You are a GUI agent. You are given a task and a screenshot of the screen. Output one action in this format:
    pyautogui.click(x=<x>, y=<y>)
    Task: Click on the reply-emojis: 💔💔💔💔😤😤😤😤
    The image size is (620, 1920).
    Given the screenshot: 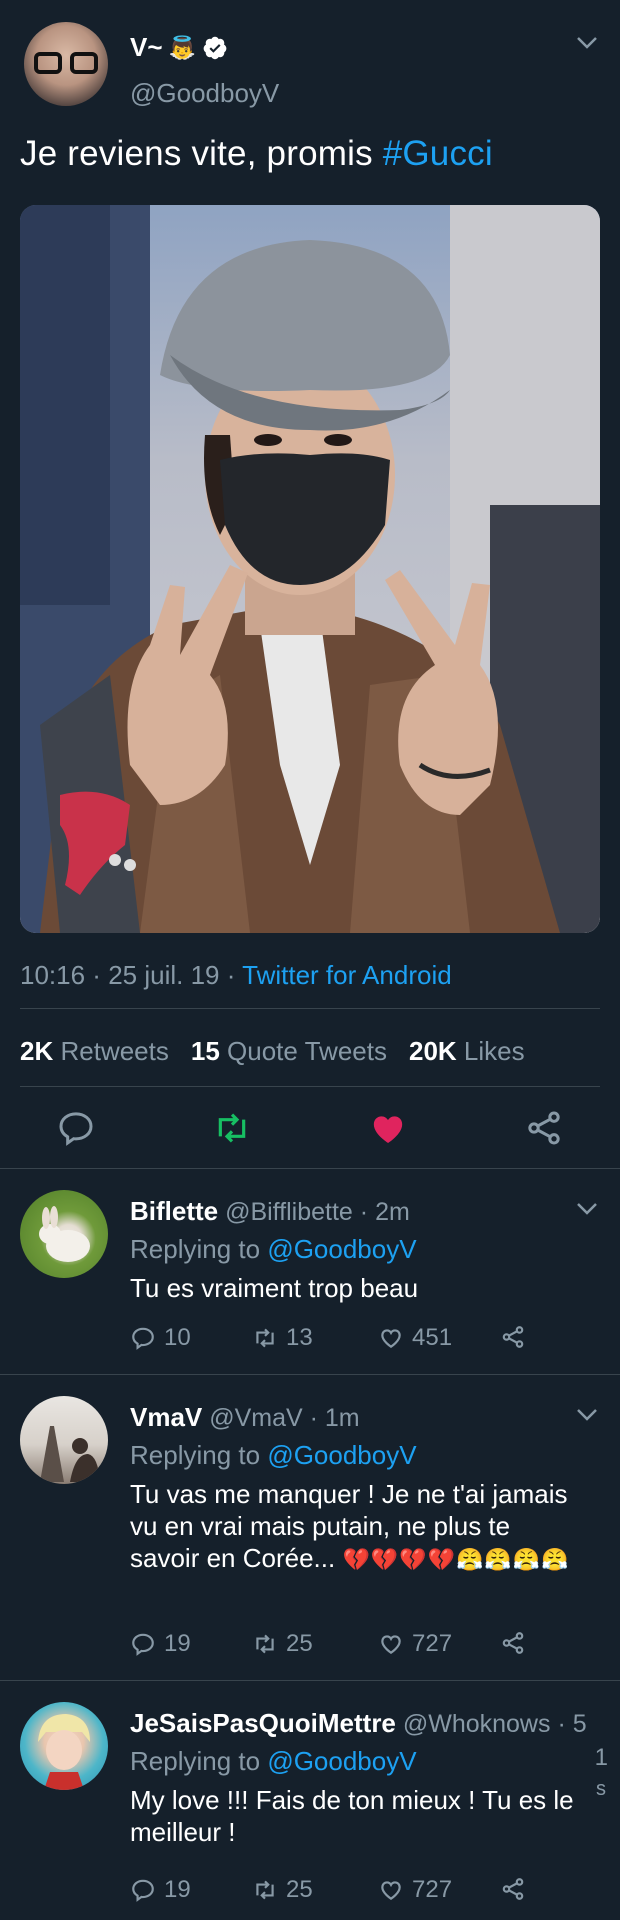 What is the action you would take?
    pyautogui.click(x=456, y=1559)
    